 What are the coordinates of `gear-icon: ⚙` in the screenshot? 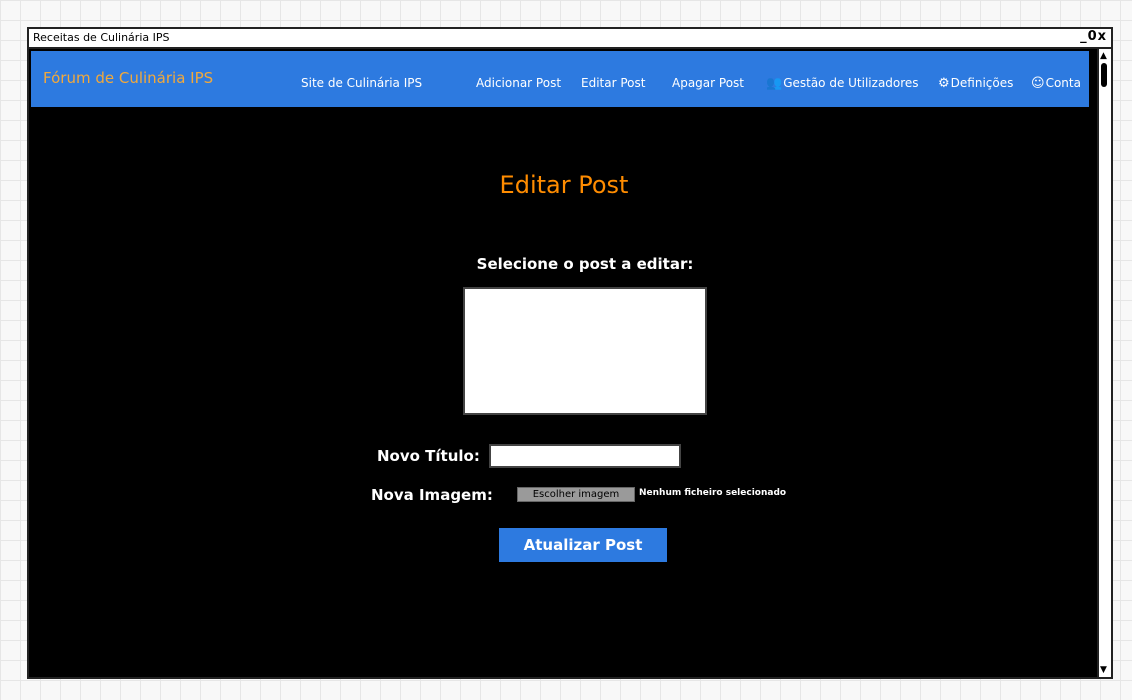 It's located at (944, 83).